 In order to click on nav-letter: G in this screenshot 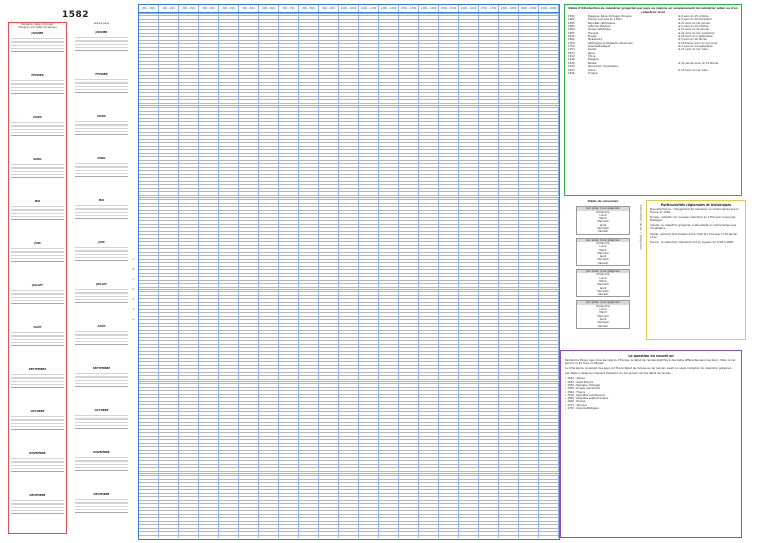, I will do `click(133, 319)`.